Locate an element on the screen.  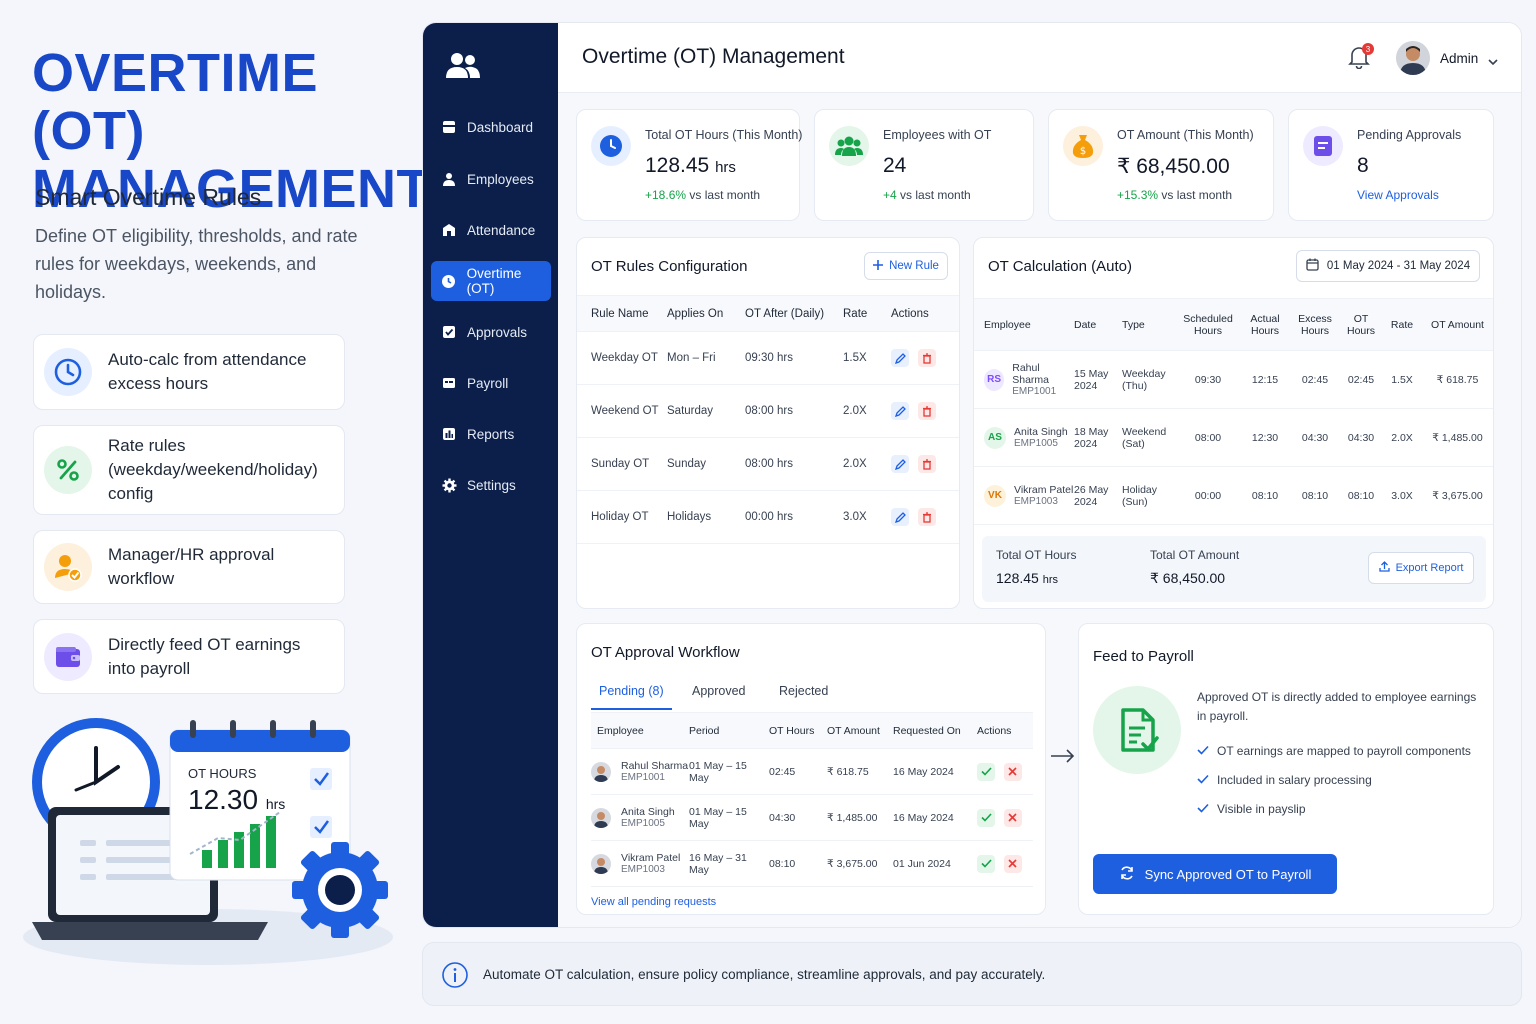
sidebar-item-settings: Settings is located at coordinates (491, 485).